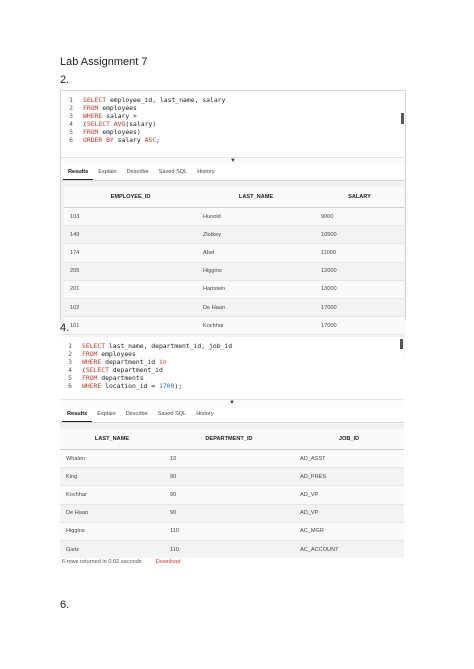 Image resolution: width=474 pixels, height=669 pixels. I want to click on table-row: Whalen 10 AD_ASST, so click(232, 458).